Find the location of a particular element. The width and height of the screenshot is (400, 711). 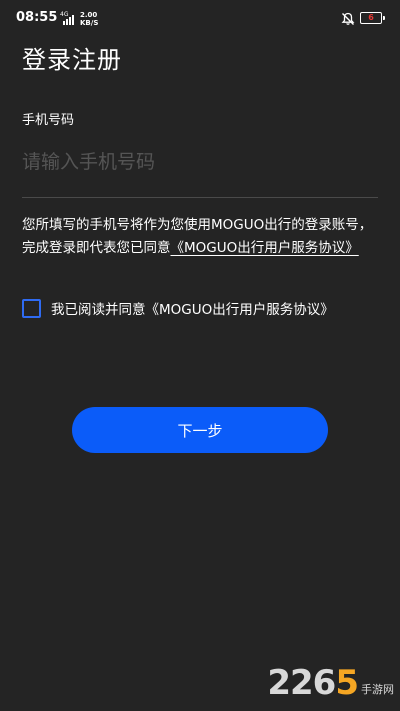

silent-icon is located at coordinates (348, 18).